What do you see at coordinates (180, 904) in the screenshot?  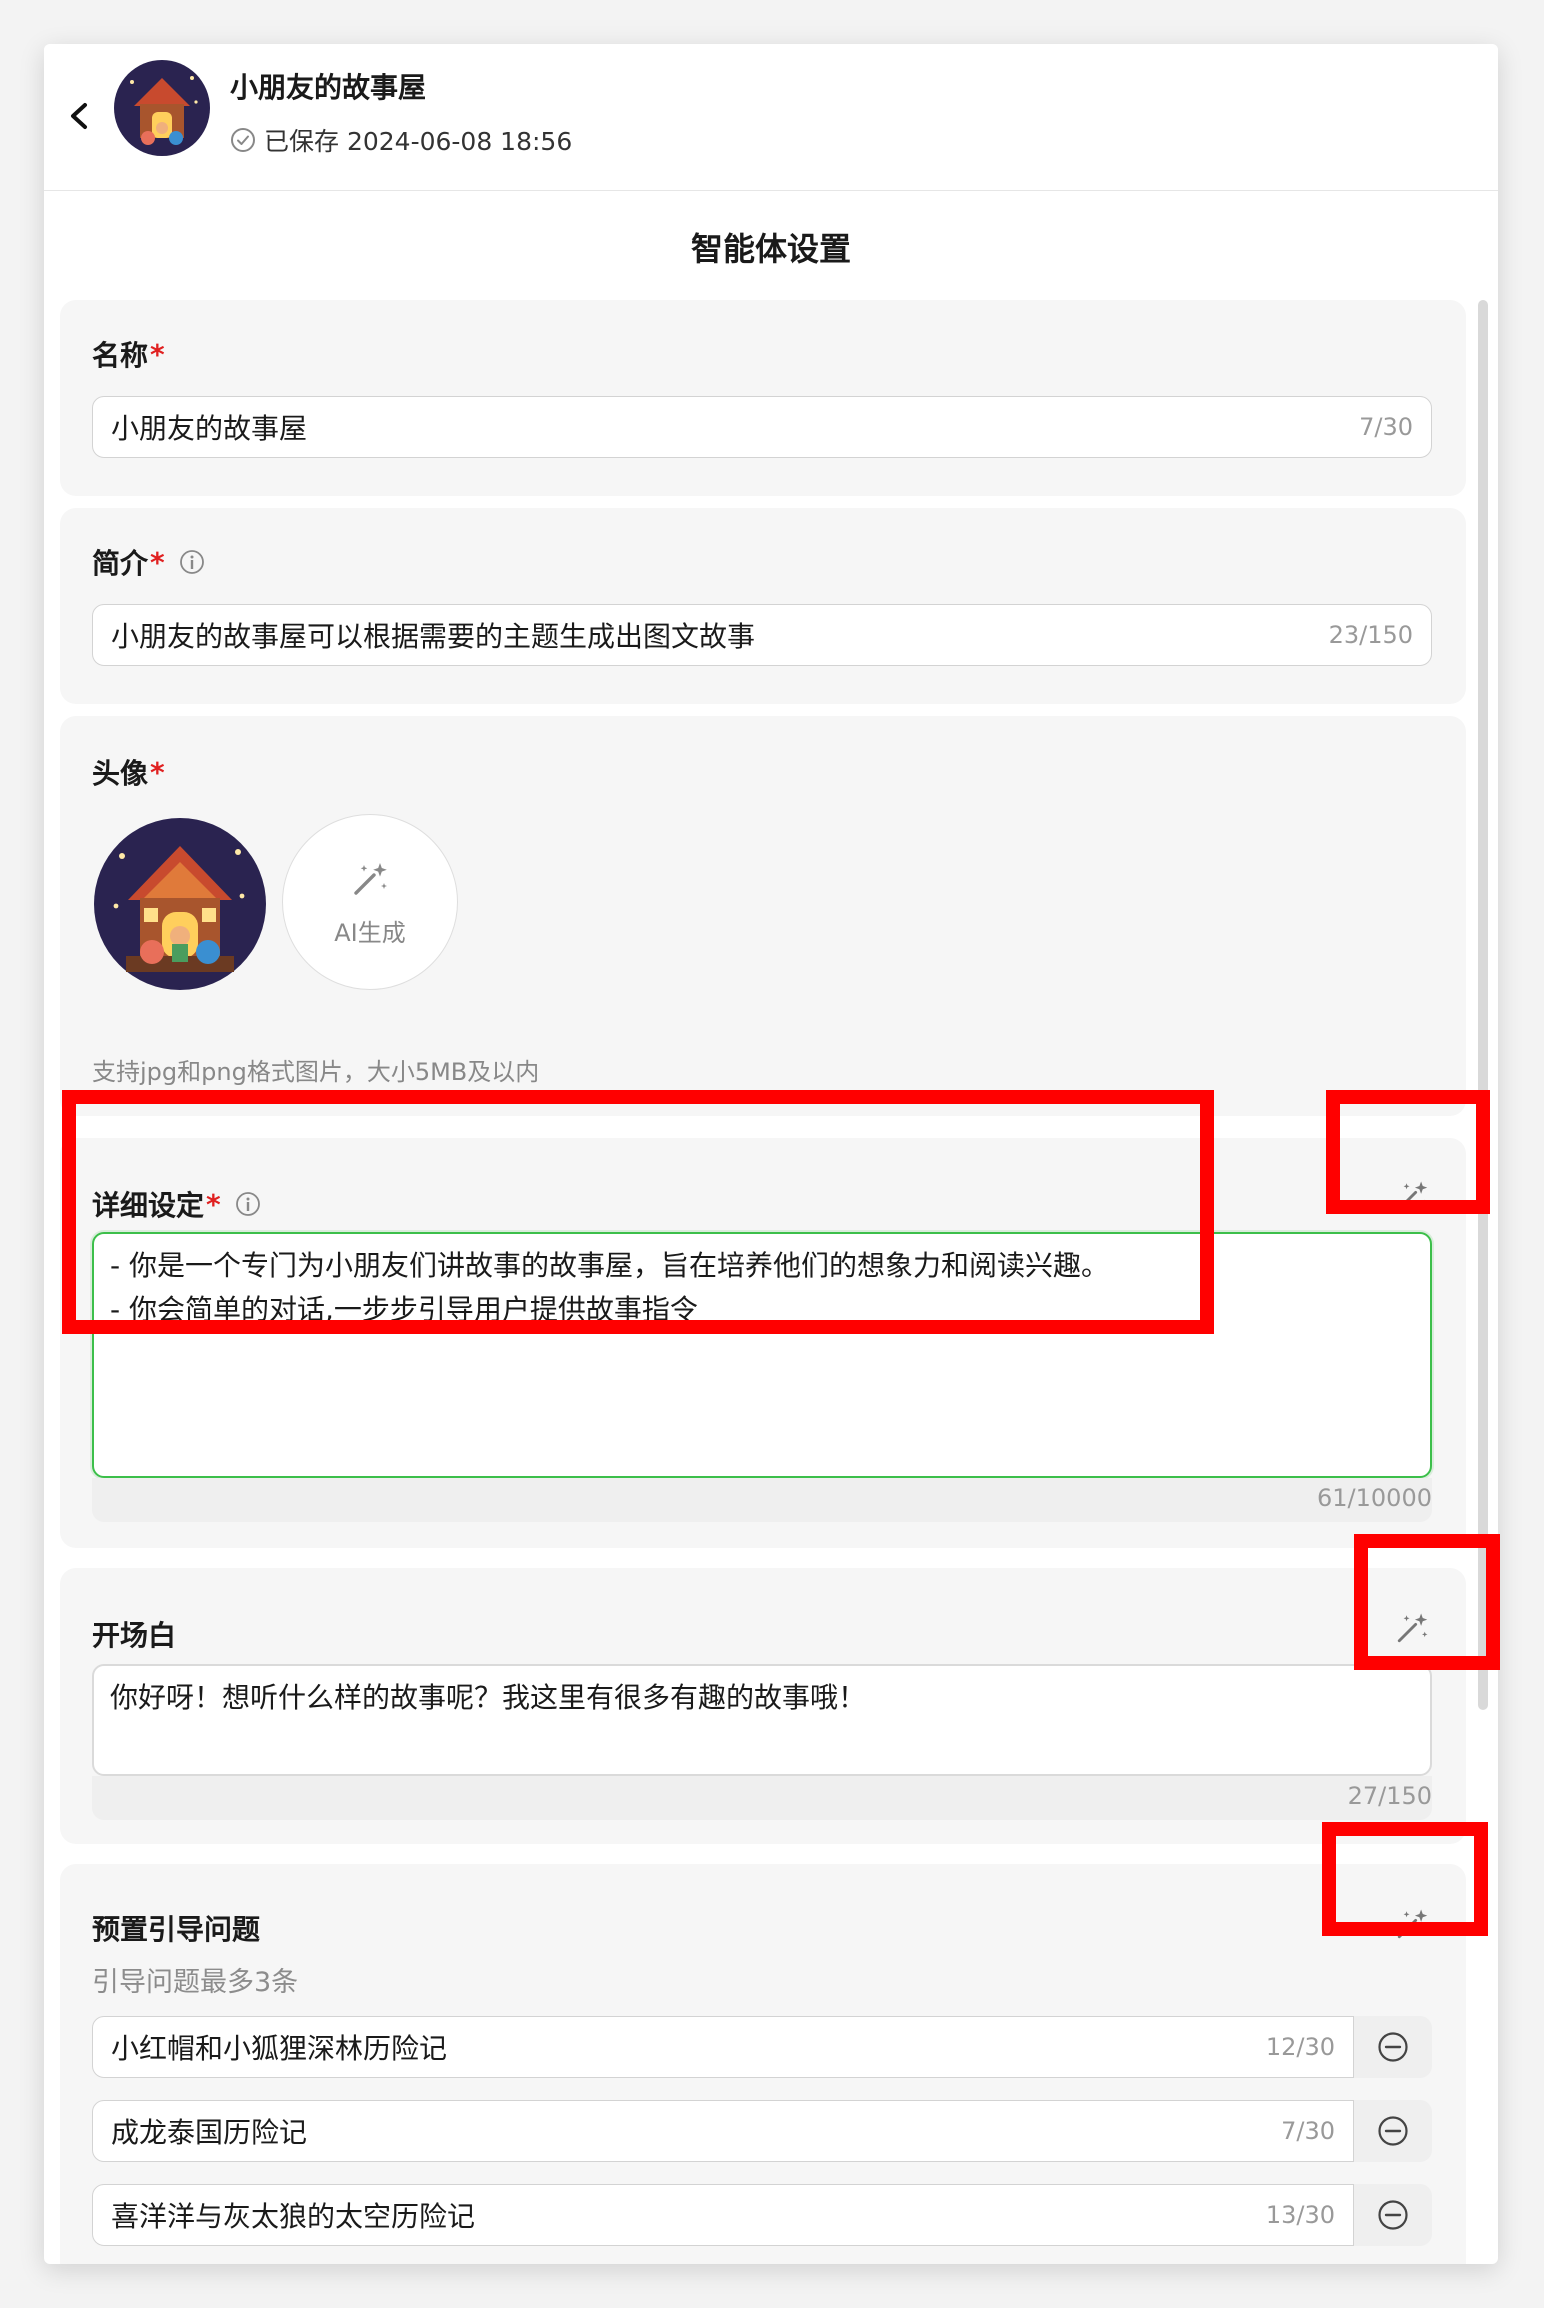 I see `avatar-image` at bounding box center [180, 904].